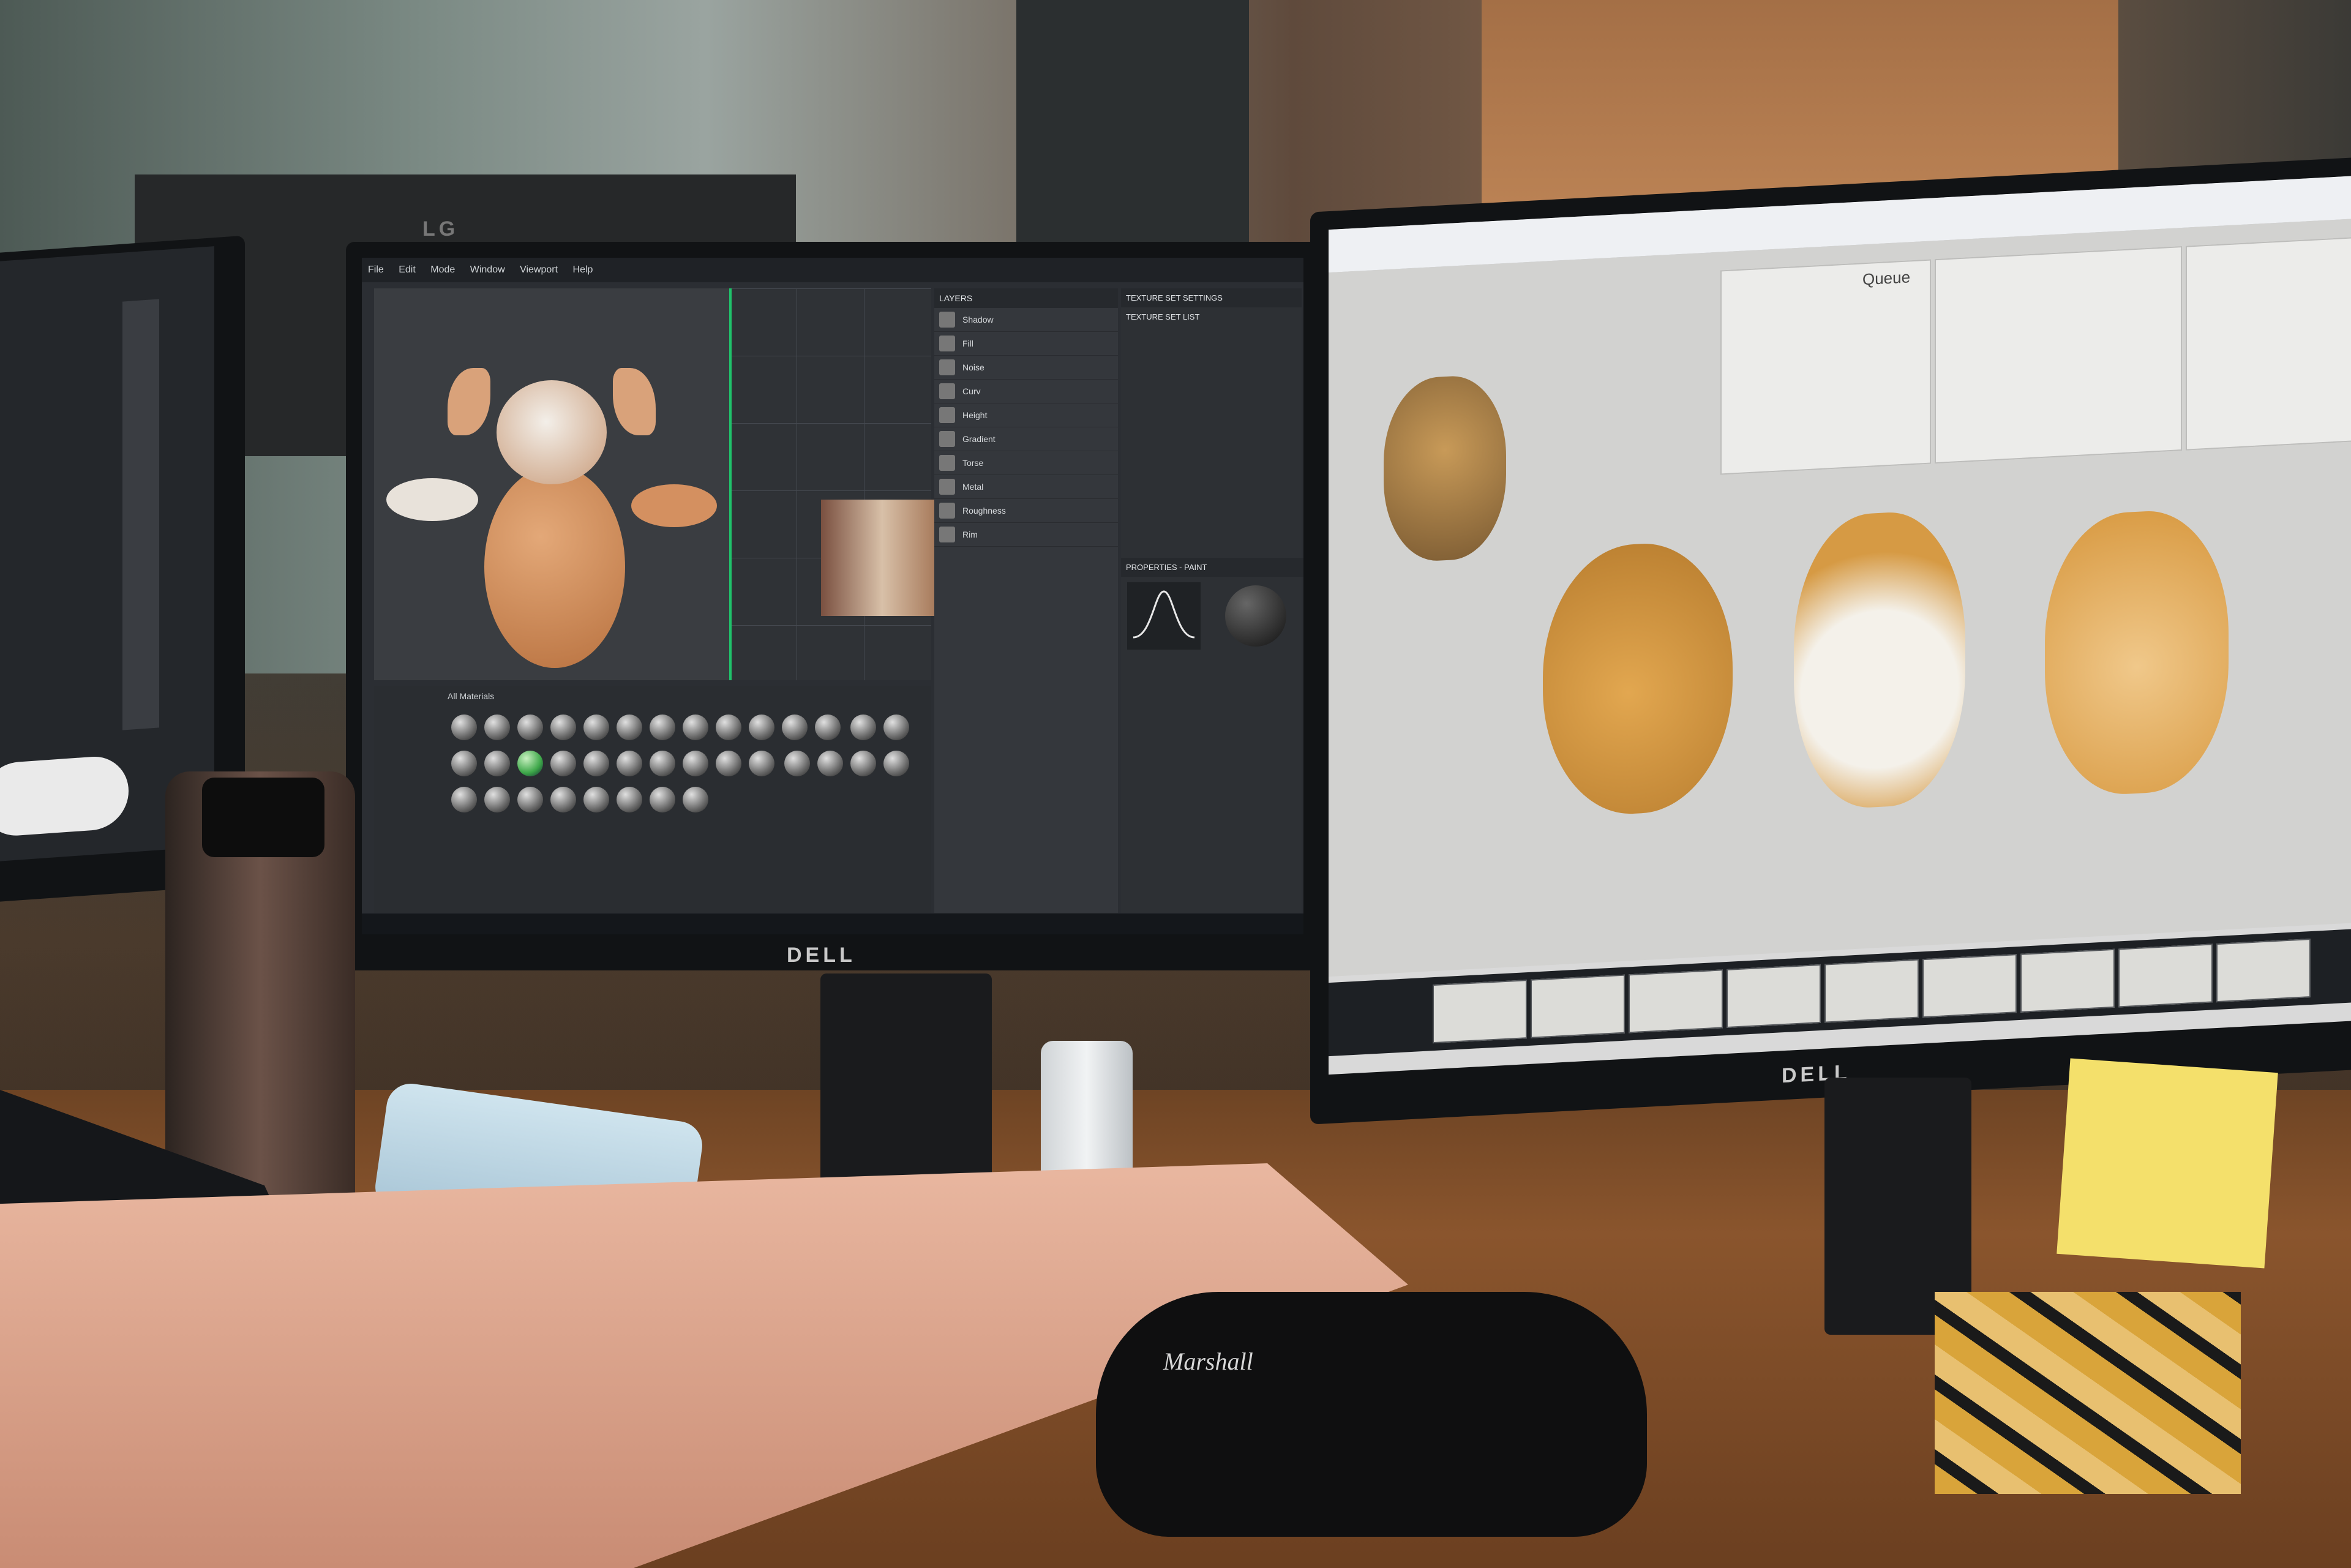 The image size is (2351, 1568). What do you see at coordinates (867, 484) in the screenshot?
I see `2d-uv-viewport` at bounding box center [867, 484].